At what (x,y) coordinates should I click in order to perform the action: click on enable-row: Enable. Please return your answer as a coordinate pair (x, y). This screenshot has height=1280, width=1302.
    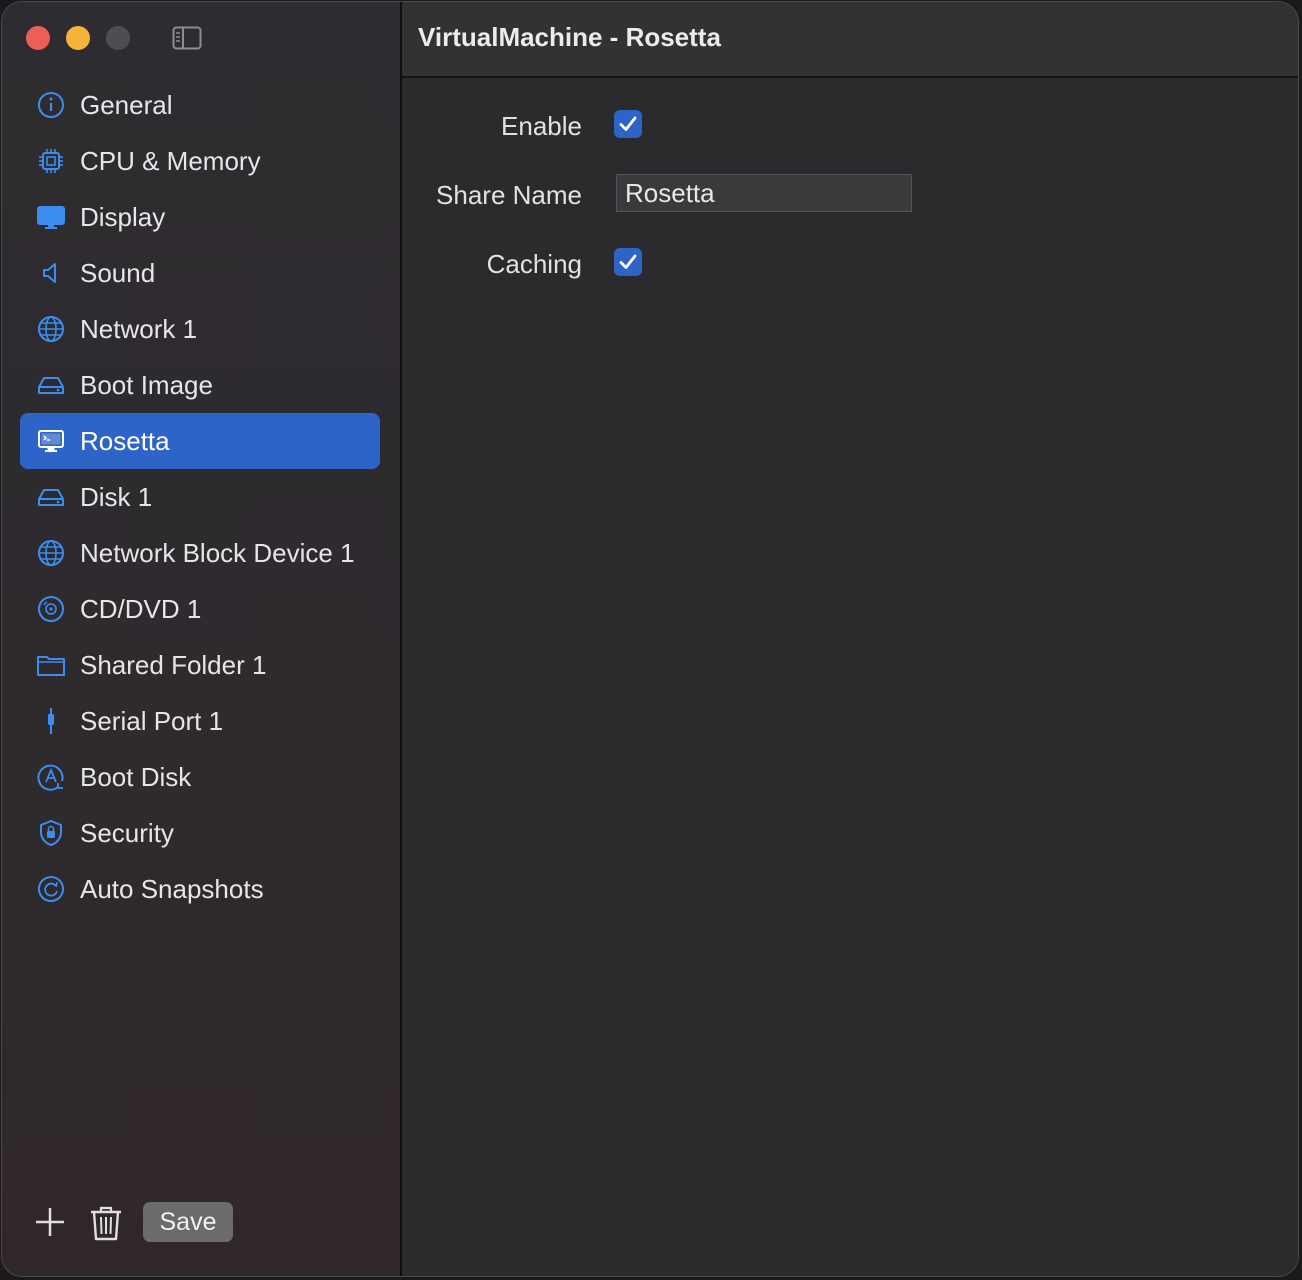
    Looking at the image, I should click on (702, 125).